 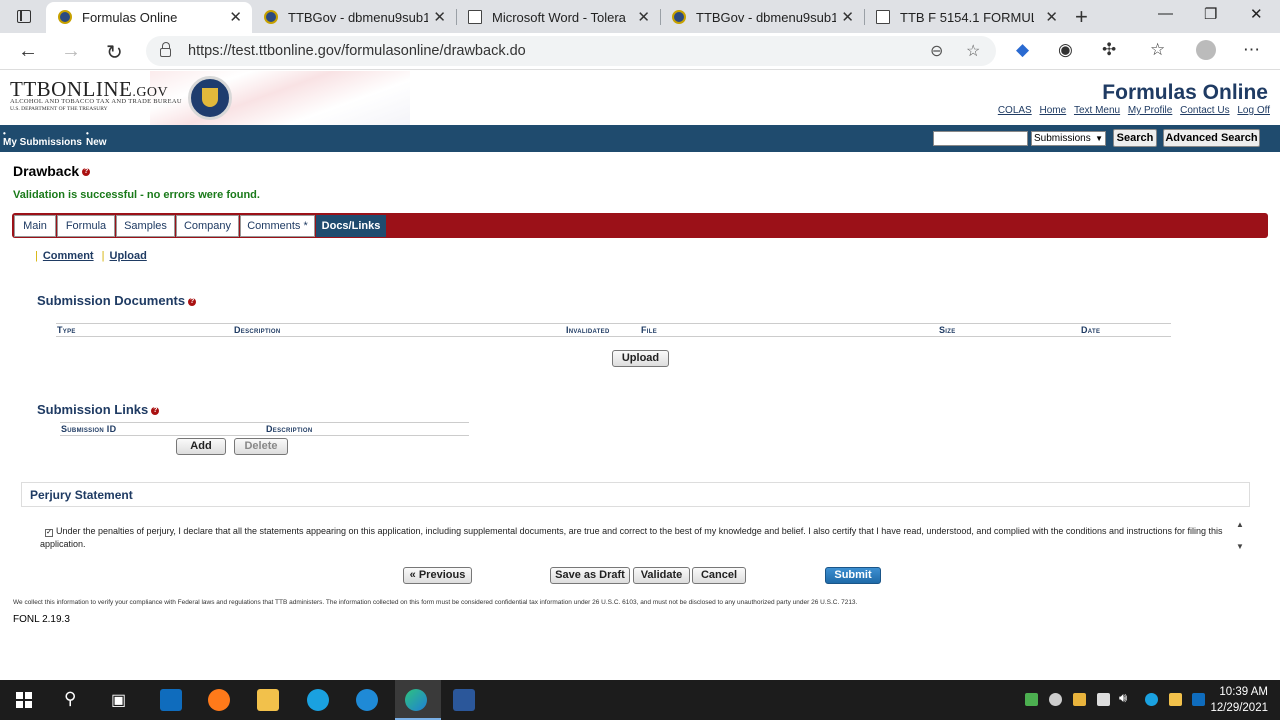 I want to click on search-type-select: Submissions, so click(x=1068, y=138).